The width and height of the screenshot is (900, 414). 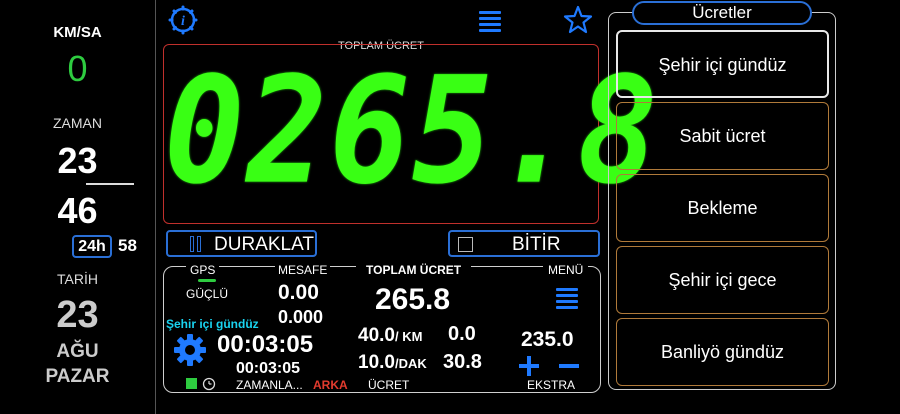 What do you see at coordinates (414, 270) in the screenshot?
I see `total-fare-label: TOPLAM ÜCRET` at bounding box center [414, 270].